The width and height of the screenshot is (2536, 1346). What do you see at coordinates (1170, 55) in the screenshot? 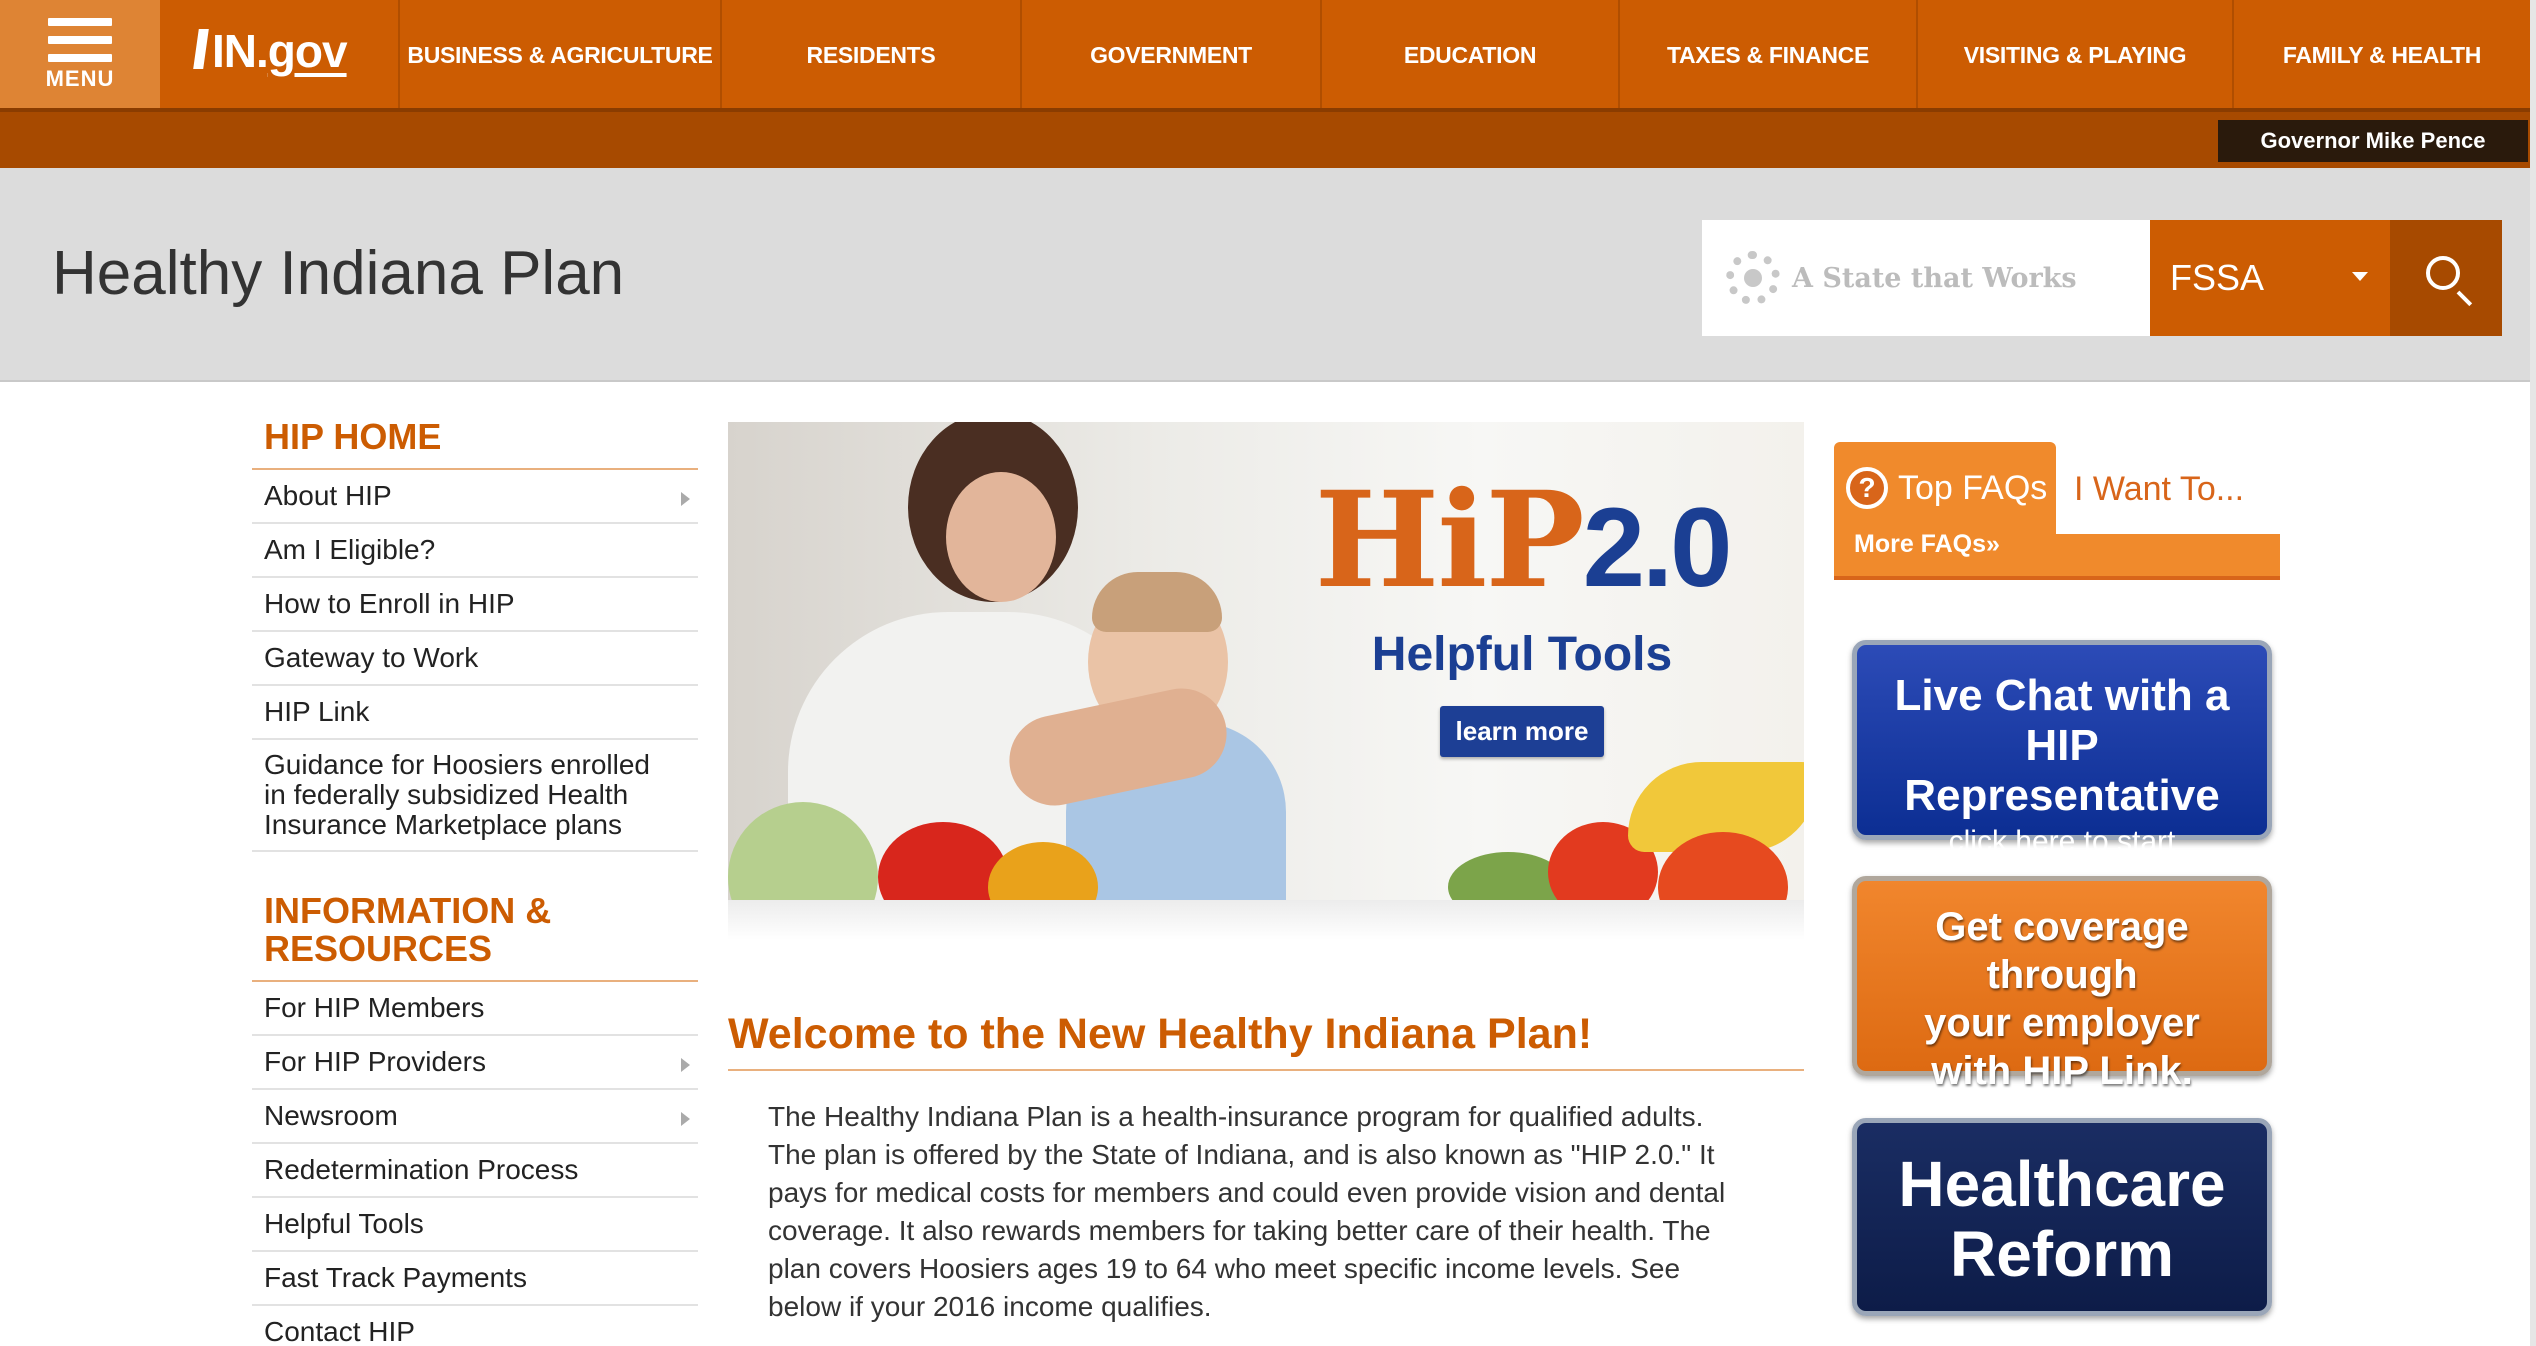
I see `nav-government: GOVERNMENT` at bounding box center [1170, 55].